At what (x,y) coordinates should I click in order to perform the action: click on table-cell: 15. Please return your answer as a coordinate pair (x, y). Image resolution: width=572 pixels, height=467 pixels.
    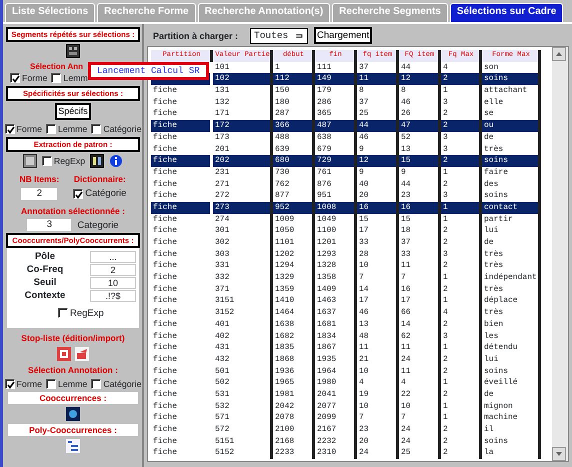
    Looking at the image, I should click on (420, 161).